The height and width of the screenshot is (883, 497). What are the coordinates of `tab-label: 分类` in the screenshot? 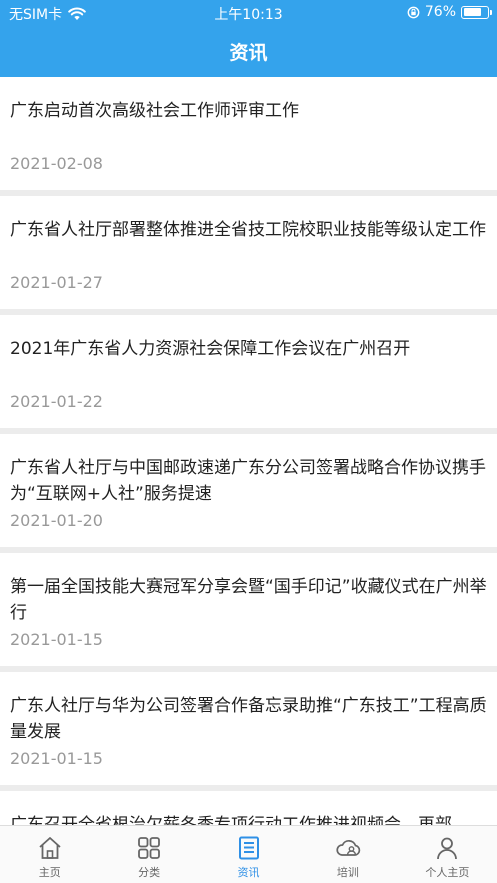 It's located at (149, 872).